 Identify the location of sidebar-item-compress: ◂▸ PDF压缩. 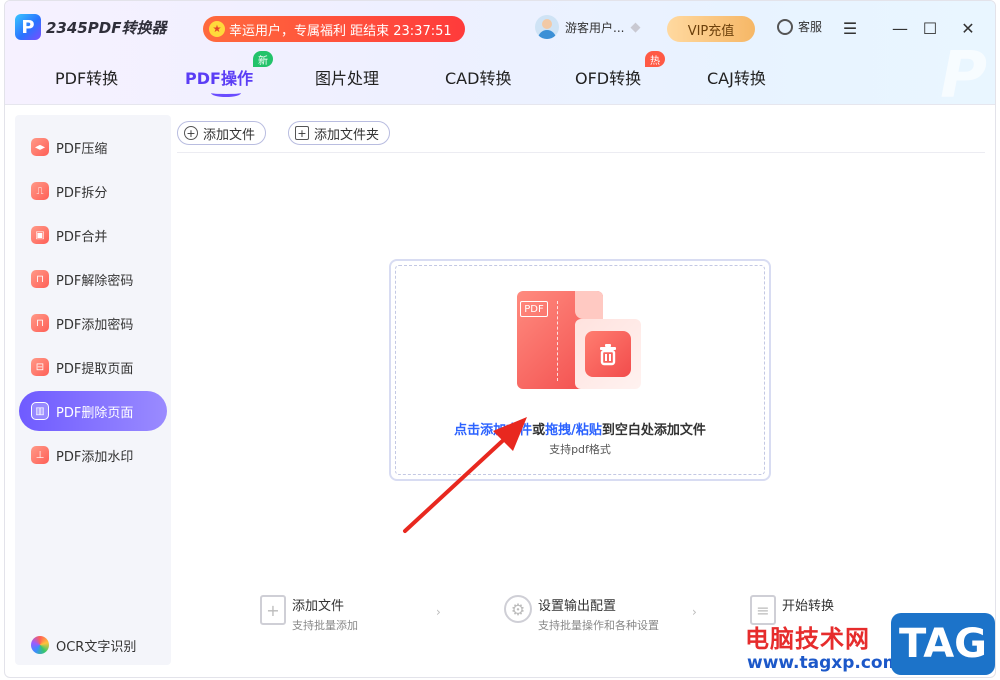
(93, 147).